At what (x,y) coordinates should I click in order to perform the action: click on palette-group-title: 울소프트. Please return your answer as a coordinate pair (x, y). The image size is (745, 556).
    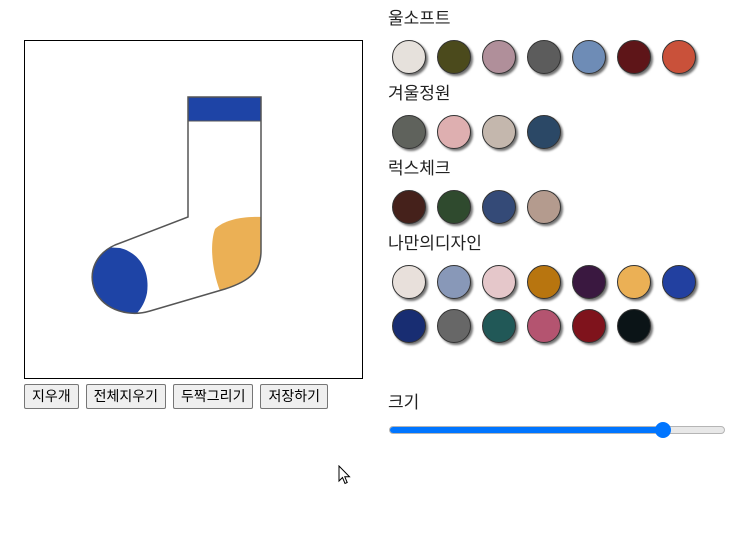
    Looking at the image, I should click on (419, 19).